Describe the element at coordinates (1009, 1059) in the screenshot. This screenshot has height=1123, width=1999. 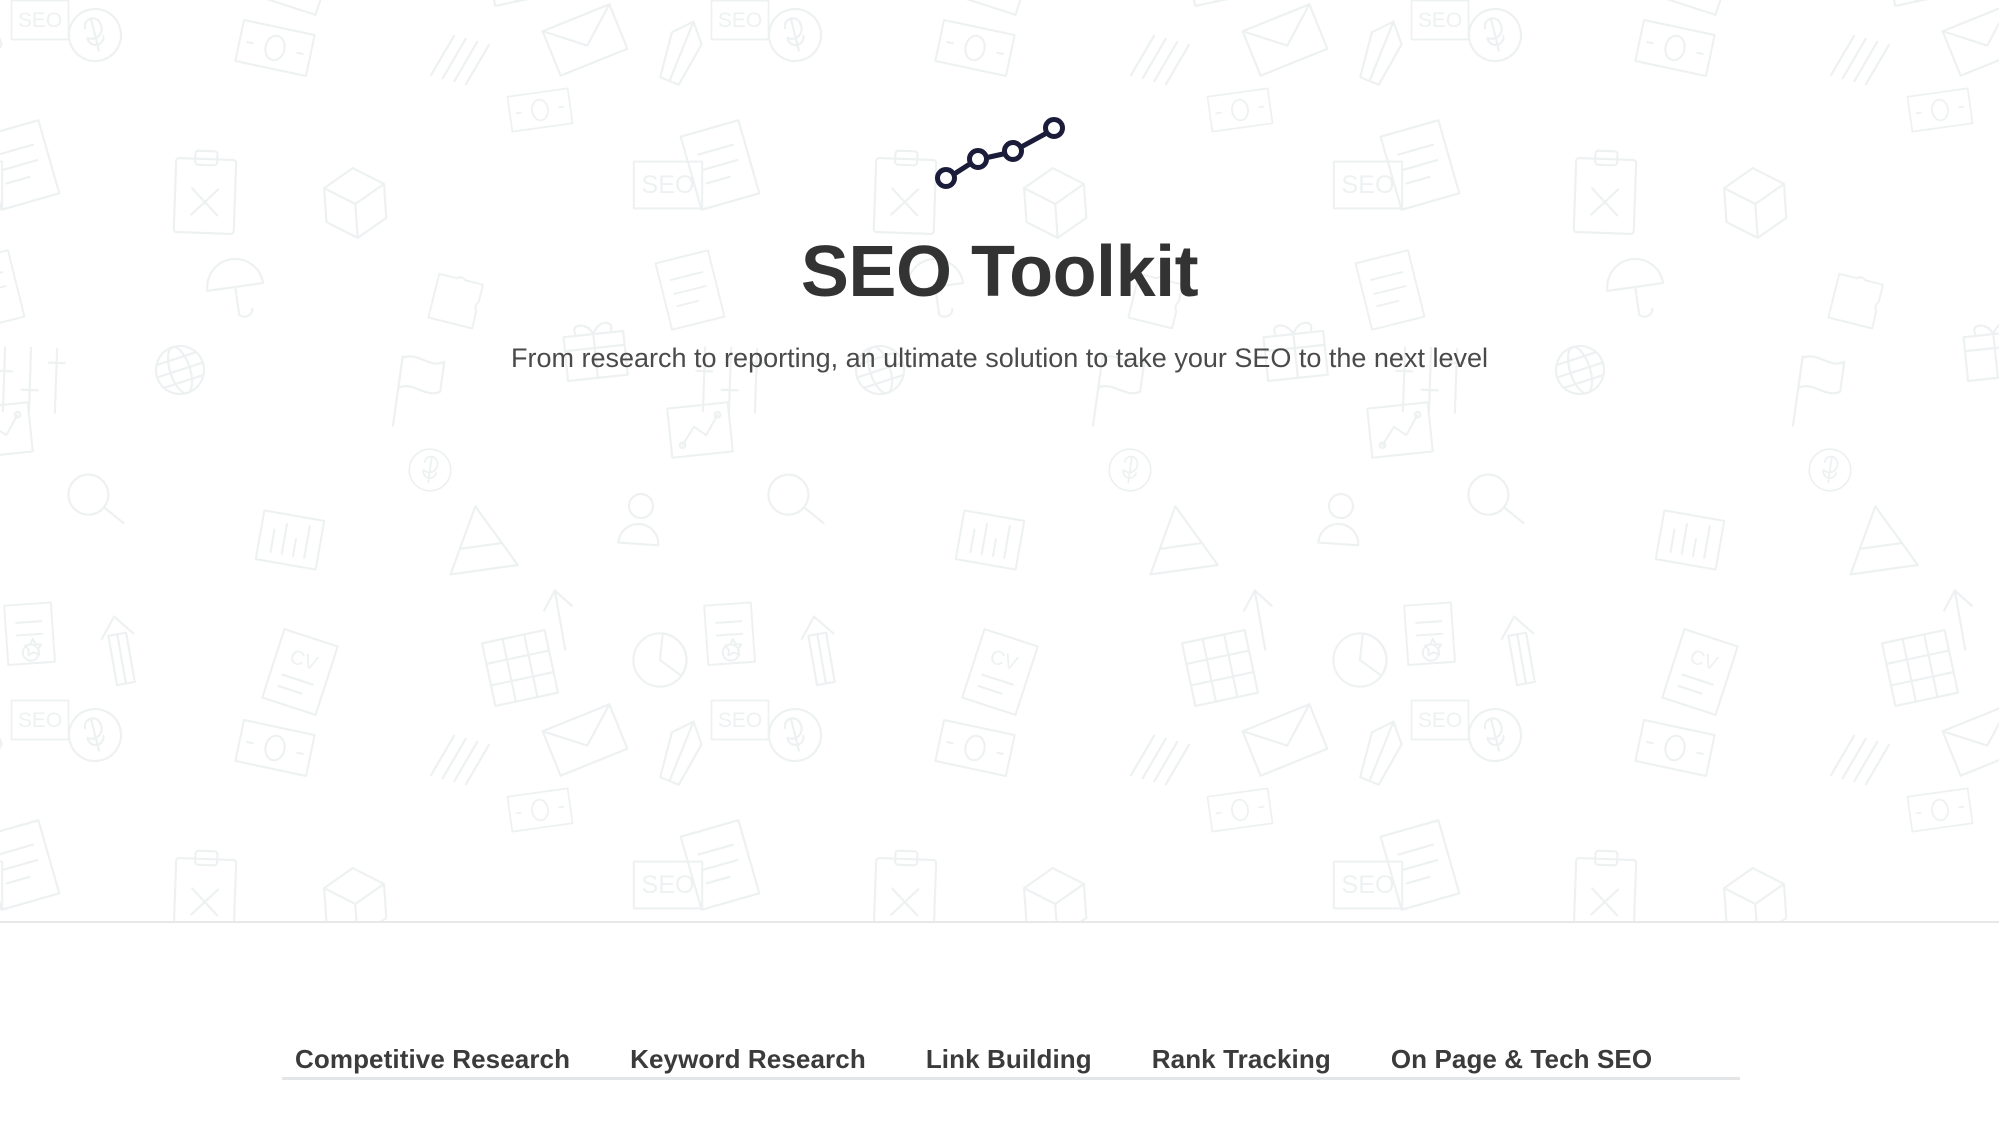
I see `tab-link-building: Link Building` at that location.